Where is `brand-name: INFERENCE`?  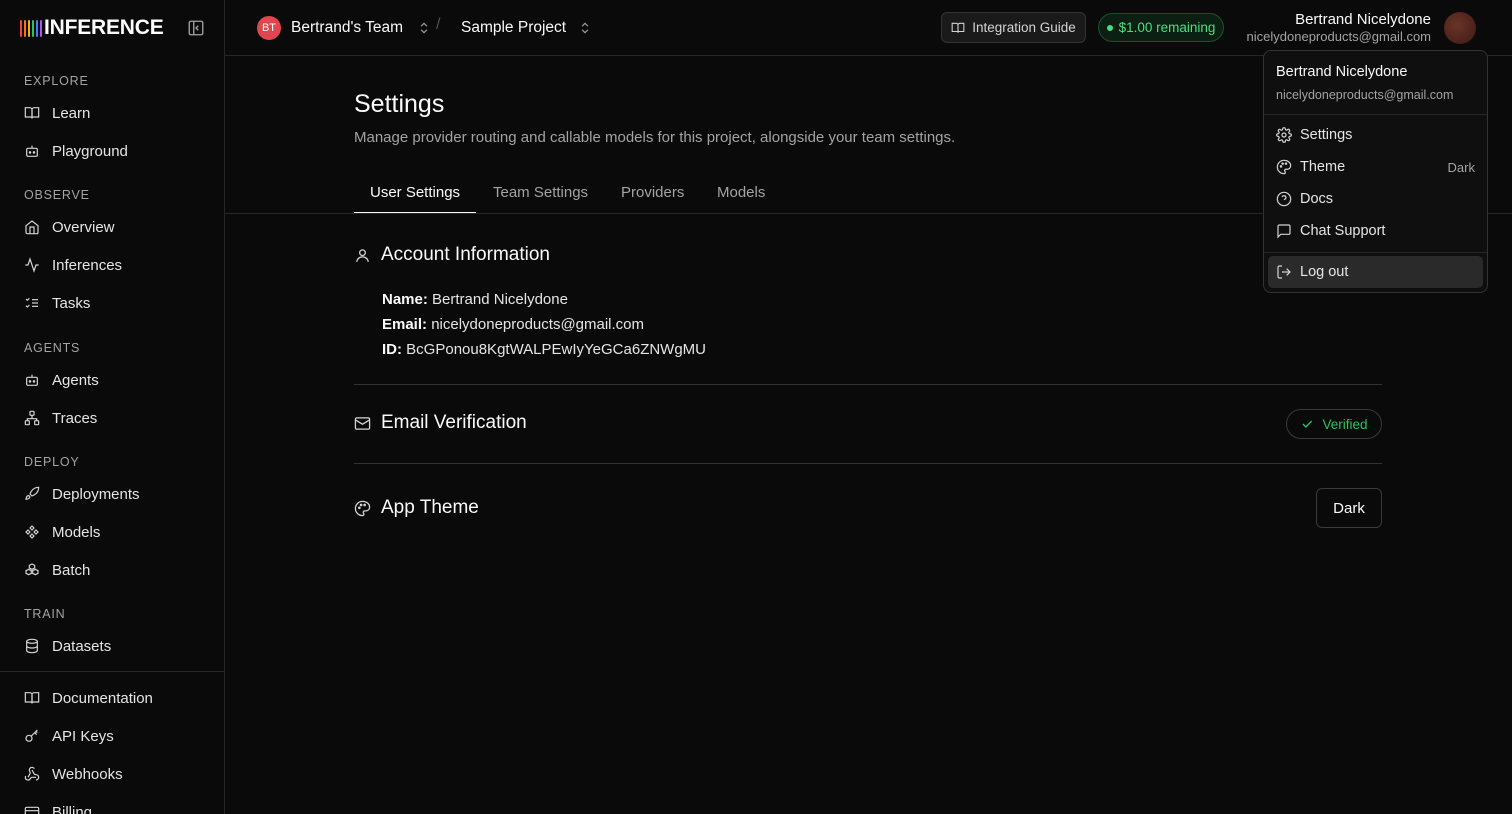
brand-name: INFERENCE is located at coordinates (104, 27).